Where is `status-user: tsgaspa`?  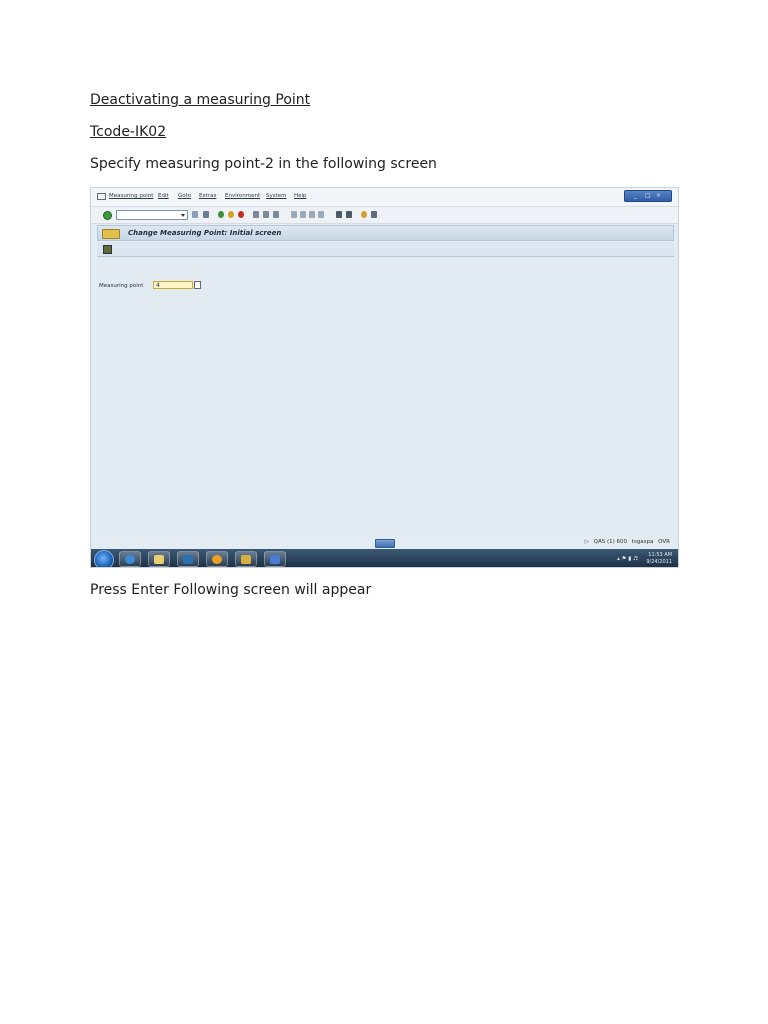
status-user: tsgaspa is located at coordinates (642, 542).